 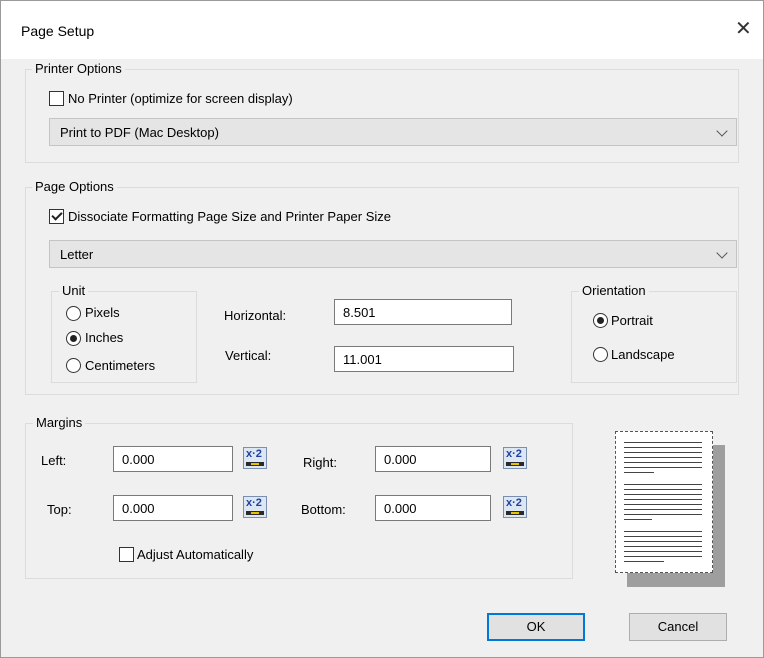 What do you see at coordinates (104, 337) in the screenshot?
I see `unit-inches-label: Inches` at bounding box center [104, 337].